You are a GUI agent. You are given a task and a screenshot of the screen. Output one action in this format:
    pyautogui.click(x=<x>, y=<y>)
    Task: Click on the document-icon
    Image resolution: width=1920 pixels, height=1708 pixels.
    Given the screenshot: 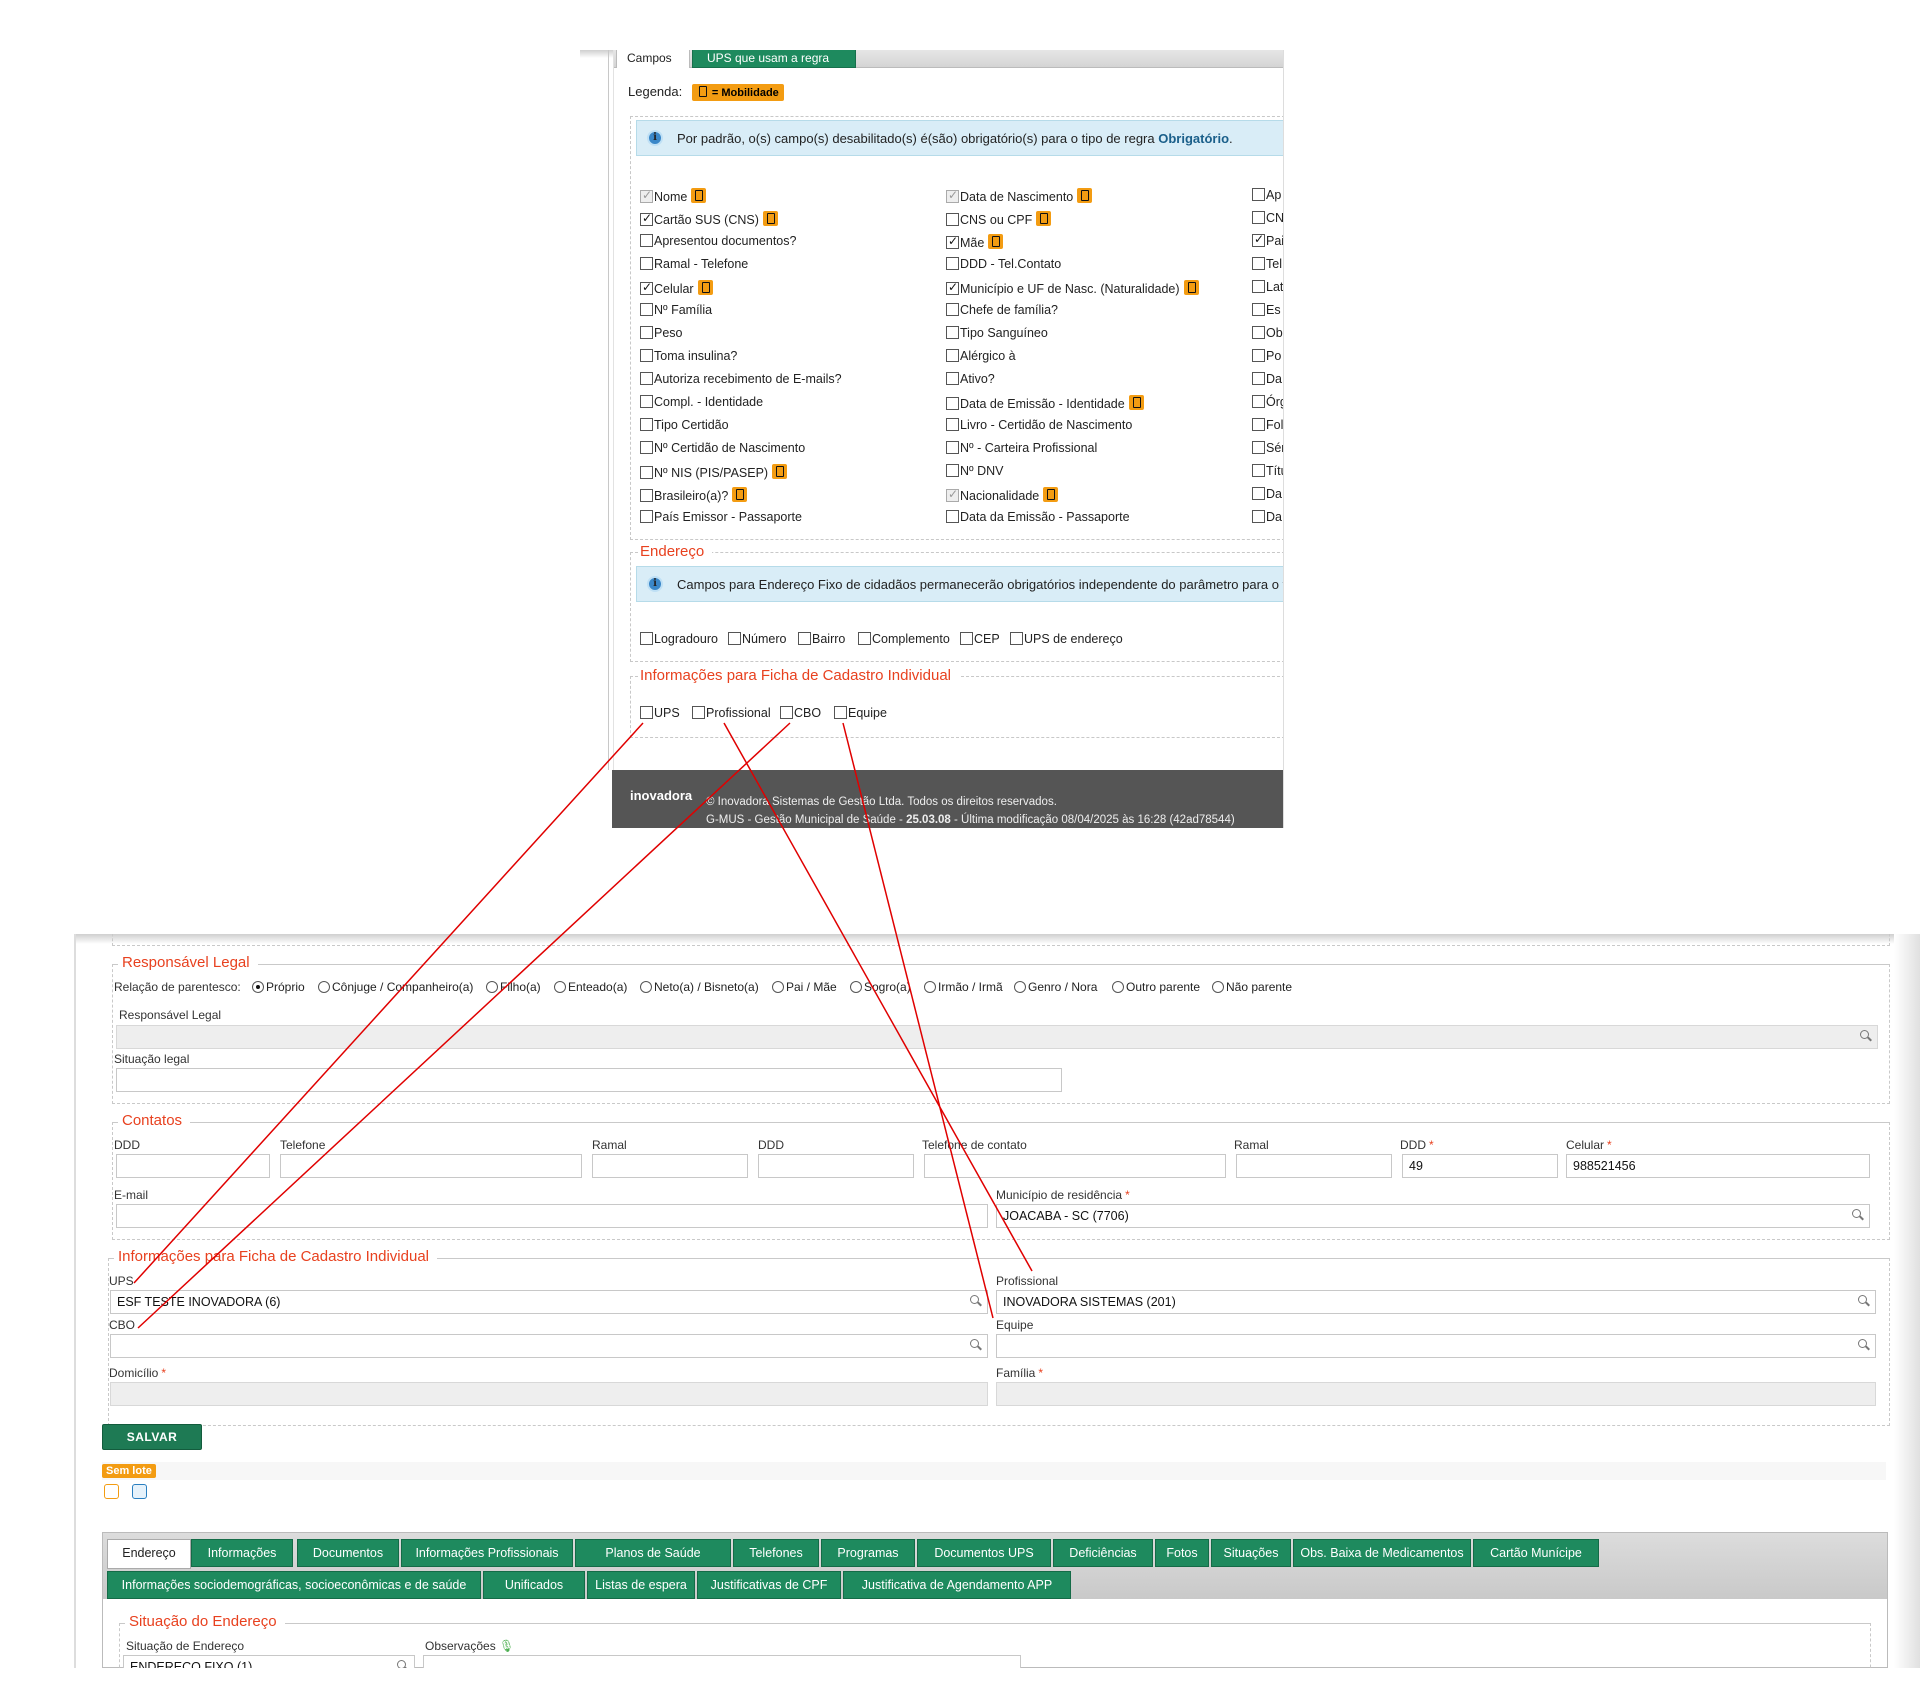 What is the action you would take?
    pyautogui.click(x=111, y=1491)
    